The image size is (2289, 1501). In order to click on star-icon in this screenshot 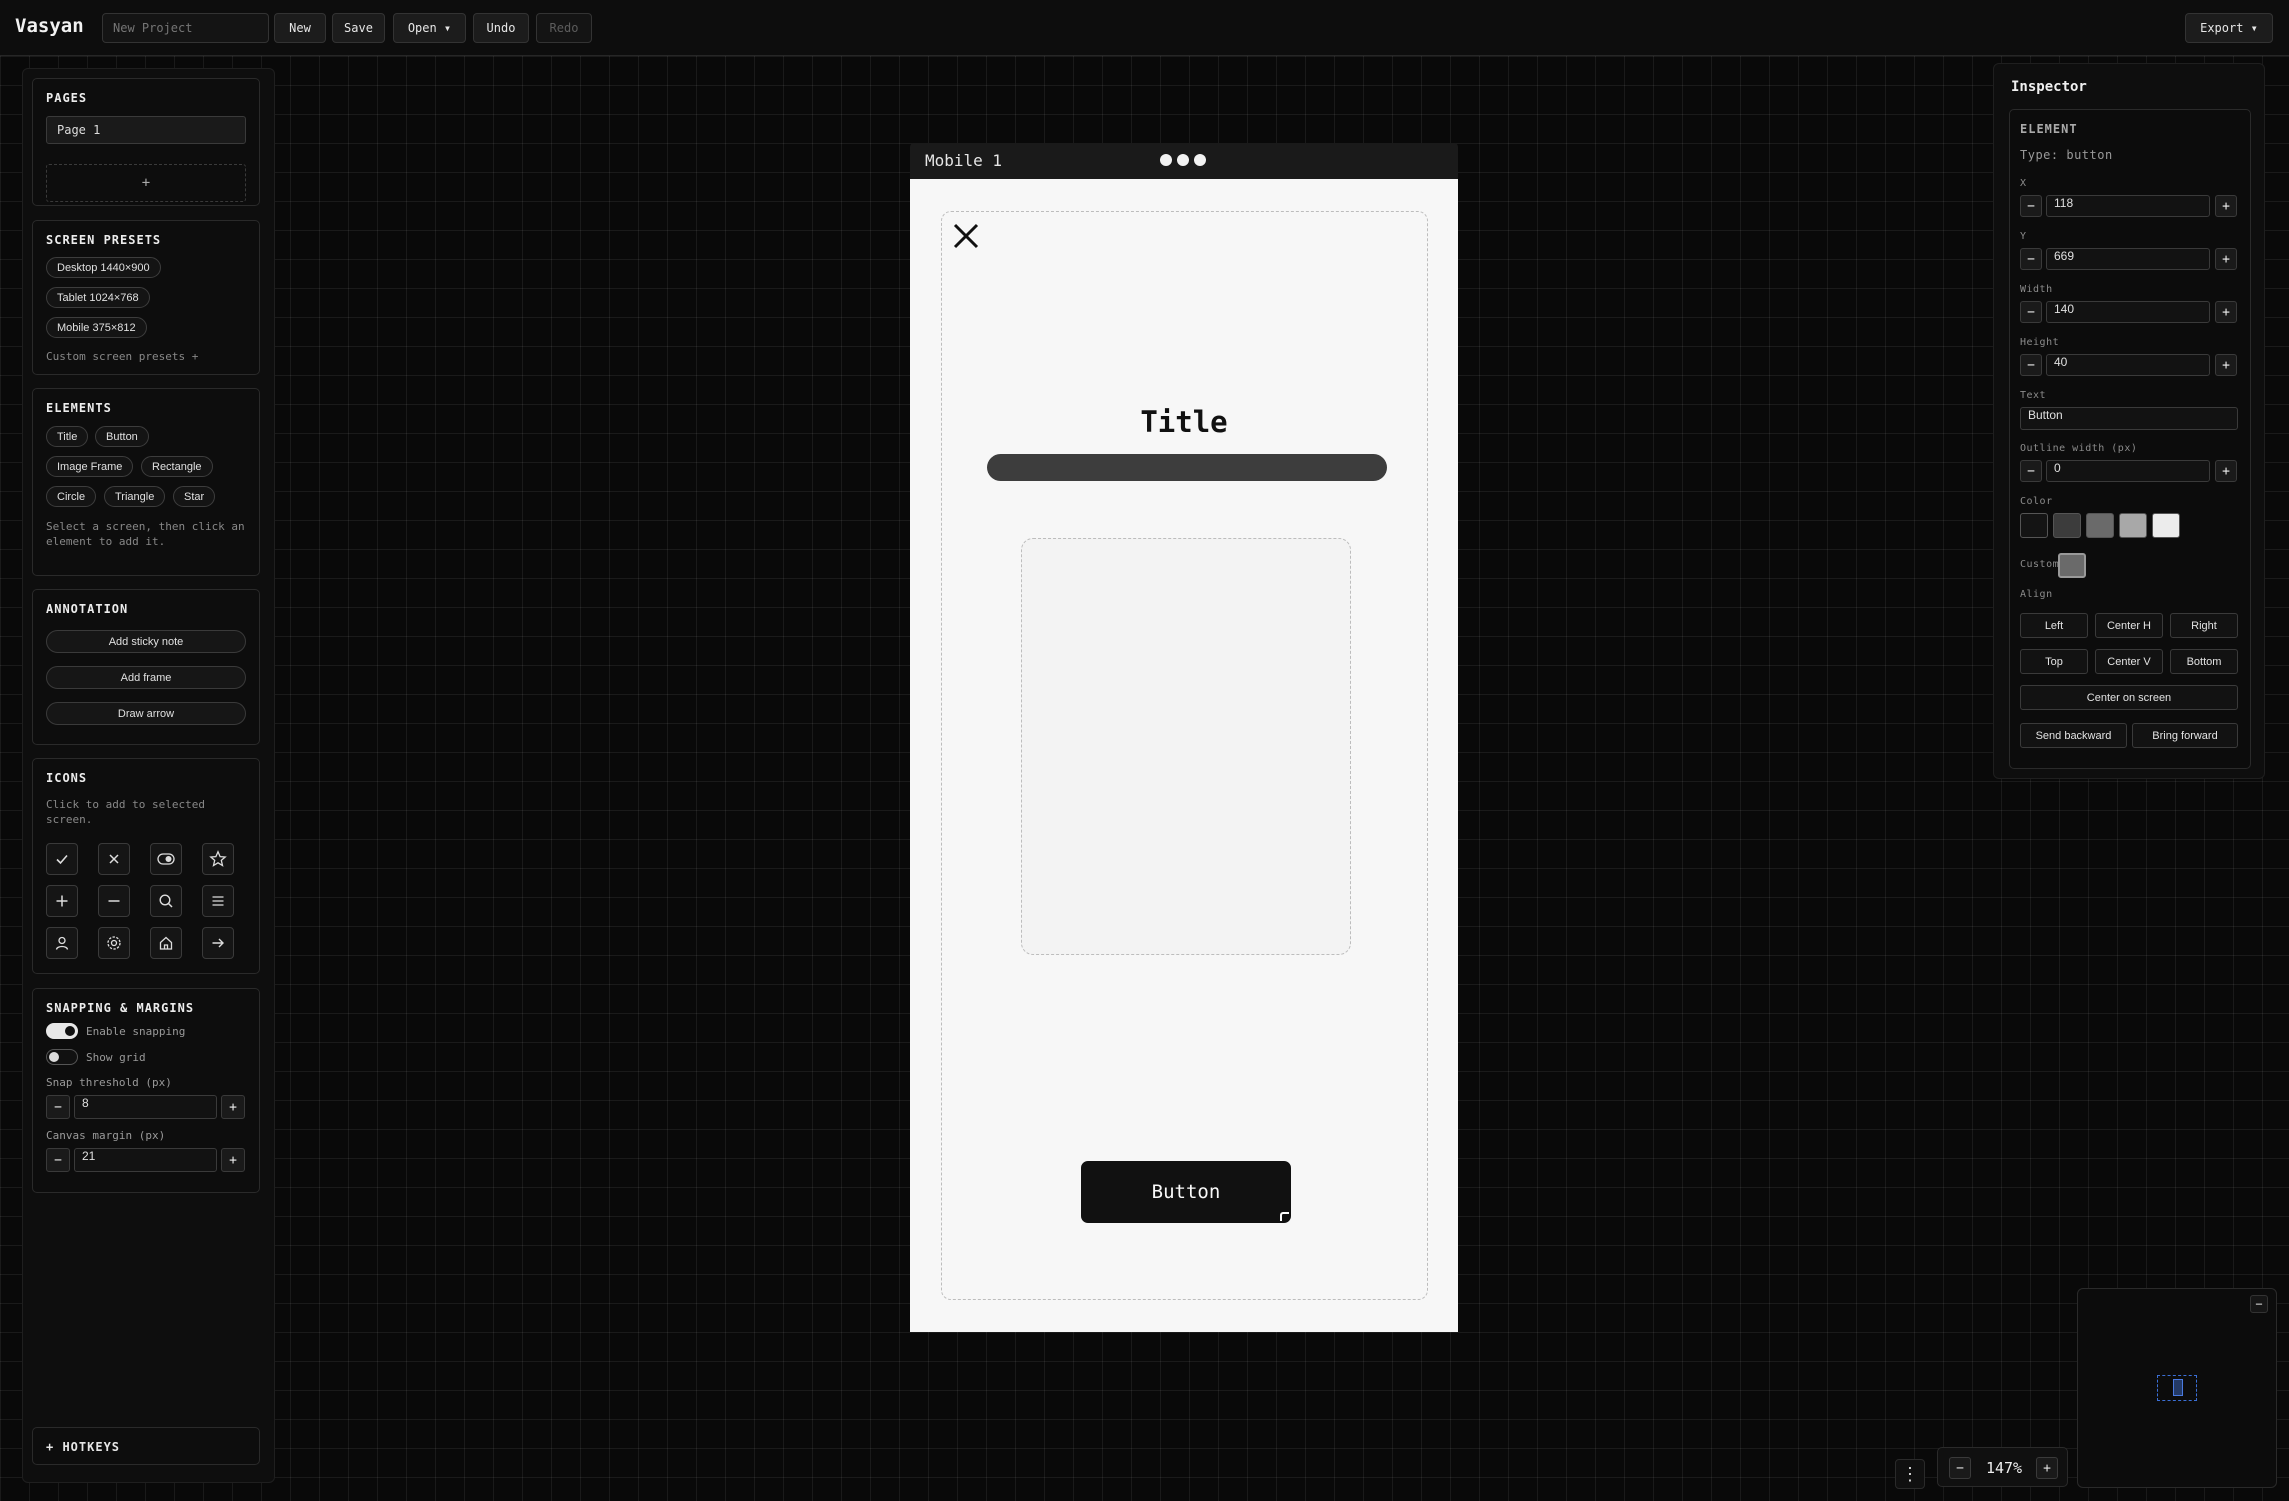, I will do `click(218, 859)`.